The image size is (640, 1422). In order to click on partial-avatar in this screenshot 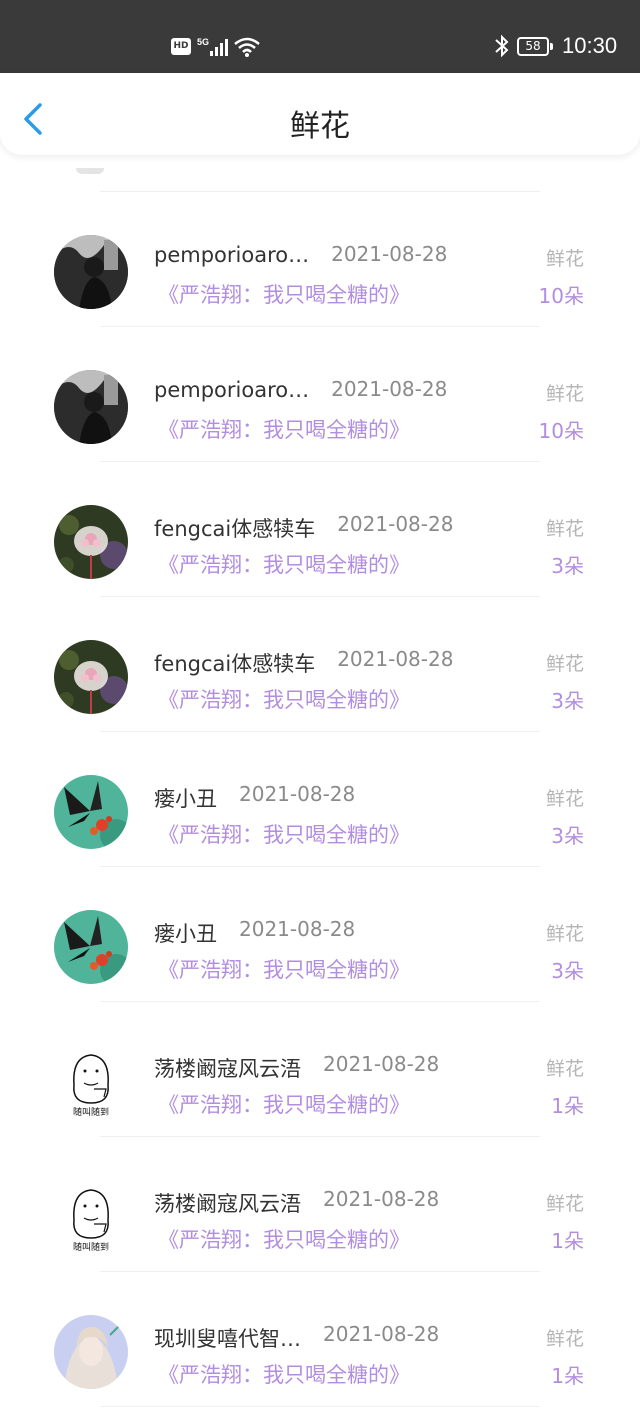, I will do `click(90, 171)`.